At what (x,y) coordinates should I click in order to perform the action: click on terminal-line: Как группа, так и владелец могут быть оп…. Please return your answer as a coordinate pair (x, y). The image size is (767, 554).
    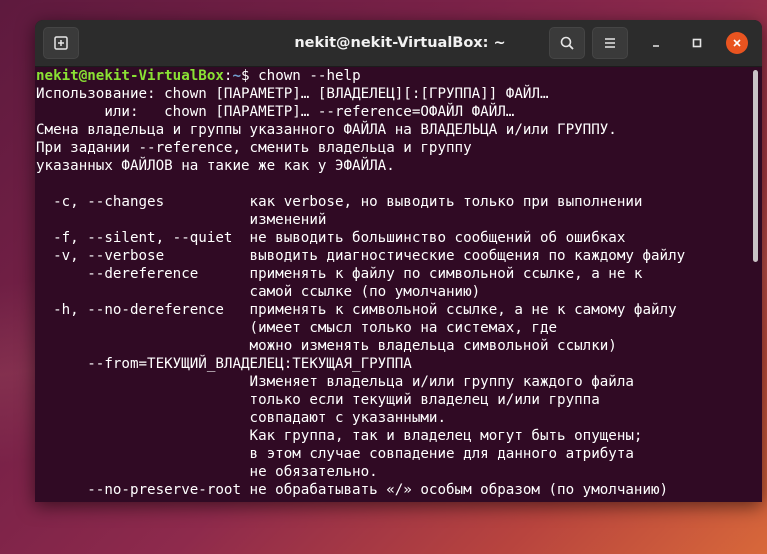
    Looking at the image, I should click on (339, 436).